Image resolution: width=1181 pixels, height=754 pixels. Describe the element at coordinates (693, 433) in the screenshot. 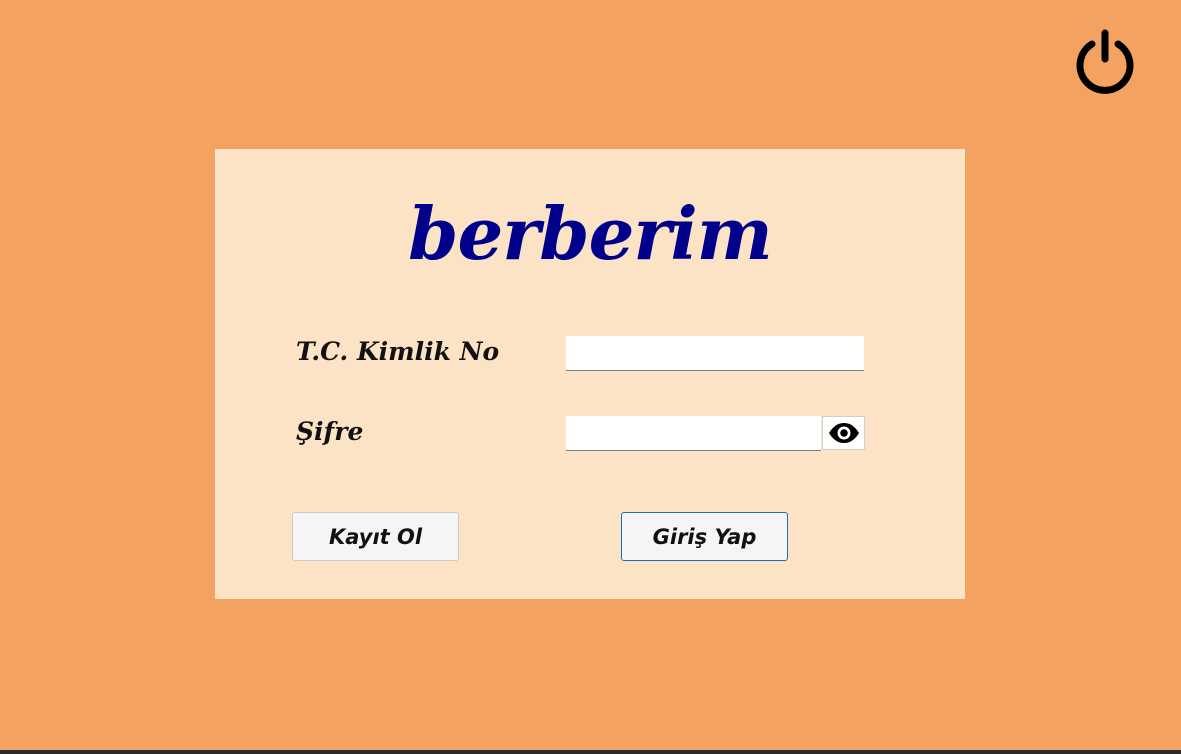

I see `password-input` at that location.